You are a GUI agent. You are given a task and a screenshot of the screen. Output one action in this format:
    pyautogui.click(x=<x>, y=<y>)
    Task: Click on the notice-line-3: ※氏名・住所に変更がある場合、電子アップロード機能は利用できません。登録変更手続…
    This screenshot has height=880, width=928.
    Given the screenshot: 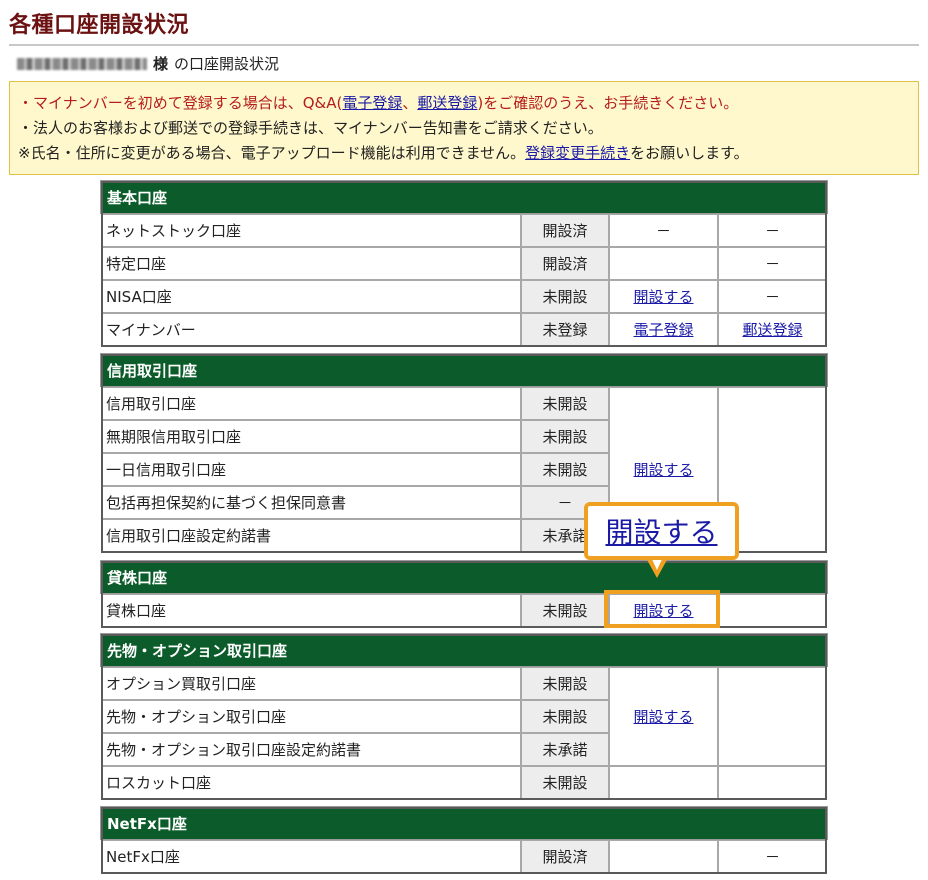 What is the action you would take?
    pyautogui.click(x=468, y=153)
    